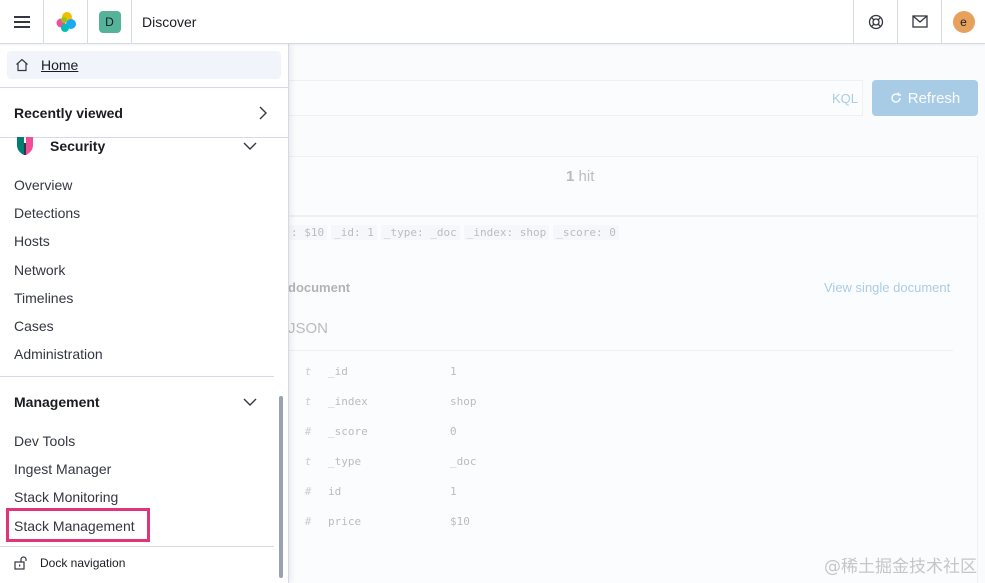 Image resolution: width=985 pixels, height=583 pixels. I want to click on nav-home-link: Home, so click(144, 65).